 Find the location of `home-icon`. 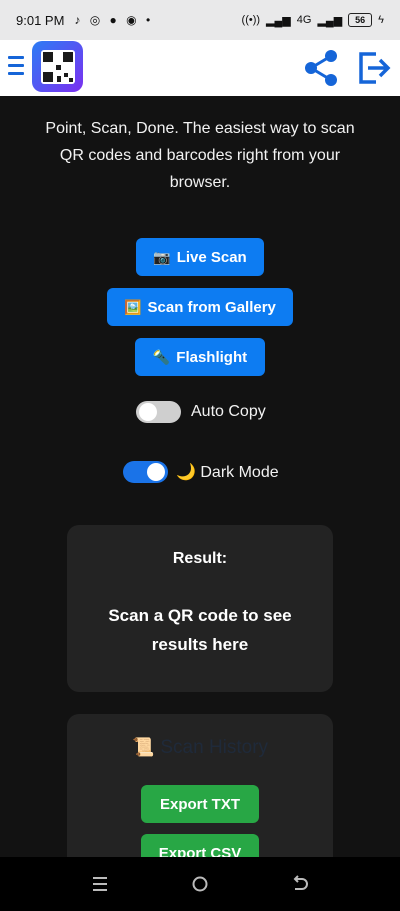

home-icon is located at coordinates (200, 884).